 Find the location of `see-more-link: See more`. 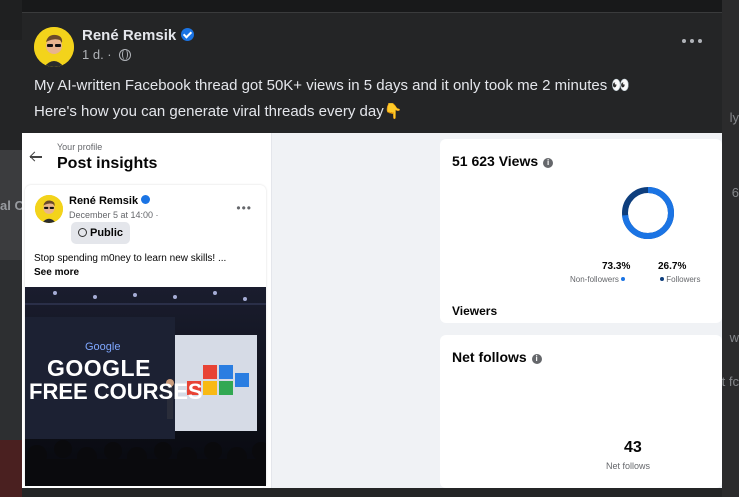

see-more-link: See more is located at coordinates (57, 272).